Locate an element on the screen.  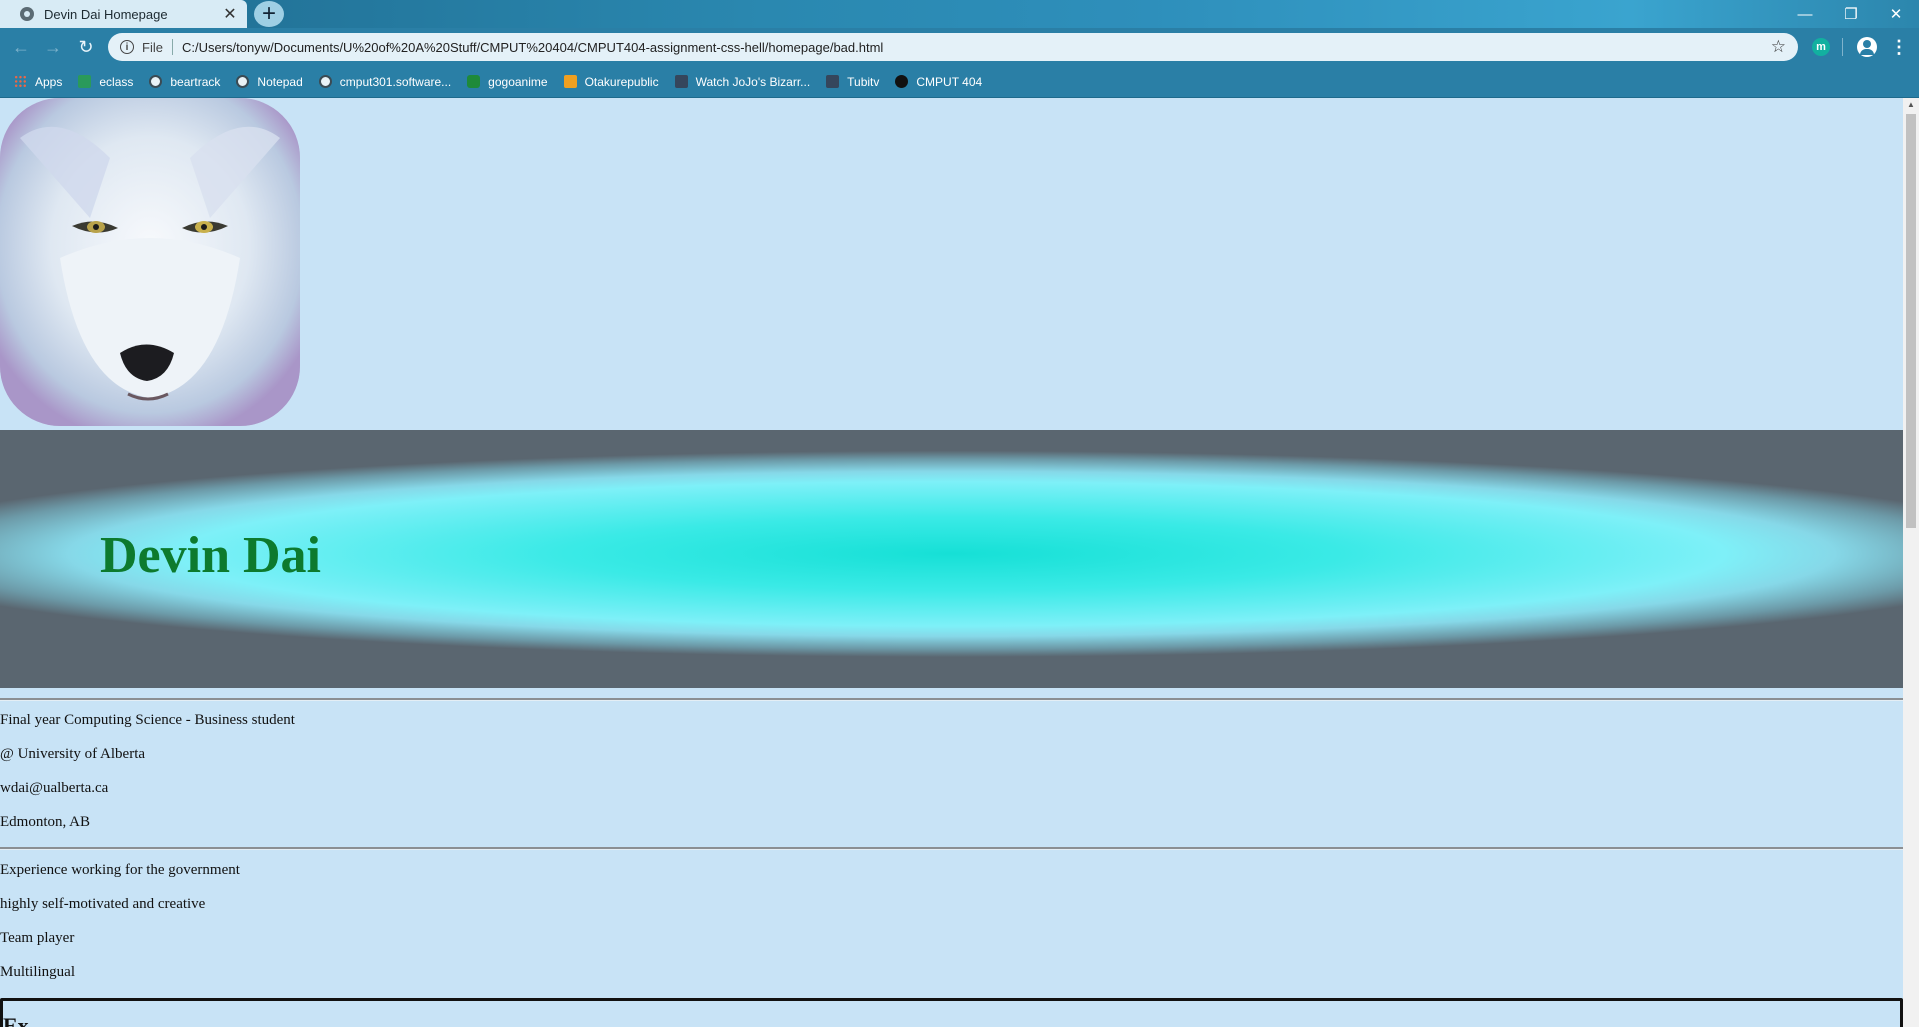
wolf-avatar-image is located at coordinates (150, 262).